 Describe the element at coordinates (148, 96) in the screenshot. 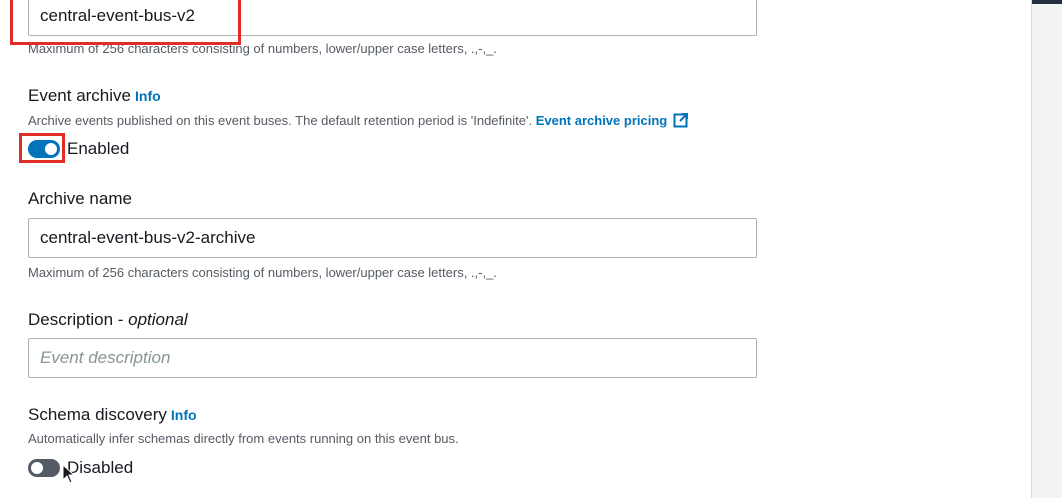

I see `event-archive-info-link: Info` at that location.